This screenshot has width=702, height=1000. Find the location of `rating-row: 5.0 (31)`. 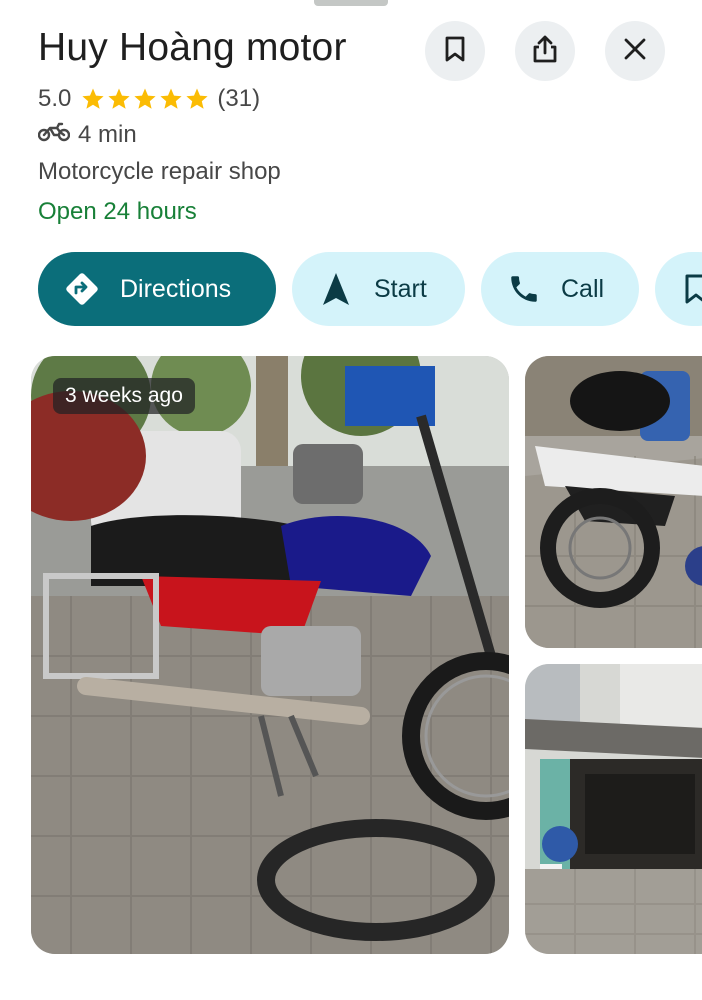

rating-row: 5.0 (31) is located at coordinates (149, 99).